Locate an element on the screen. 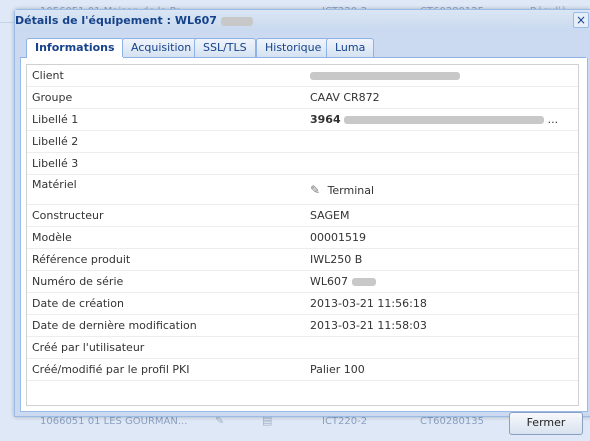 This screenshot has height=441, width=590. value-client is located at coordinates (441, 76).